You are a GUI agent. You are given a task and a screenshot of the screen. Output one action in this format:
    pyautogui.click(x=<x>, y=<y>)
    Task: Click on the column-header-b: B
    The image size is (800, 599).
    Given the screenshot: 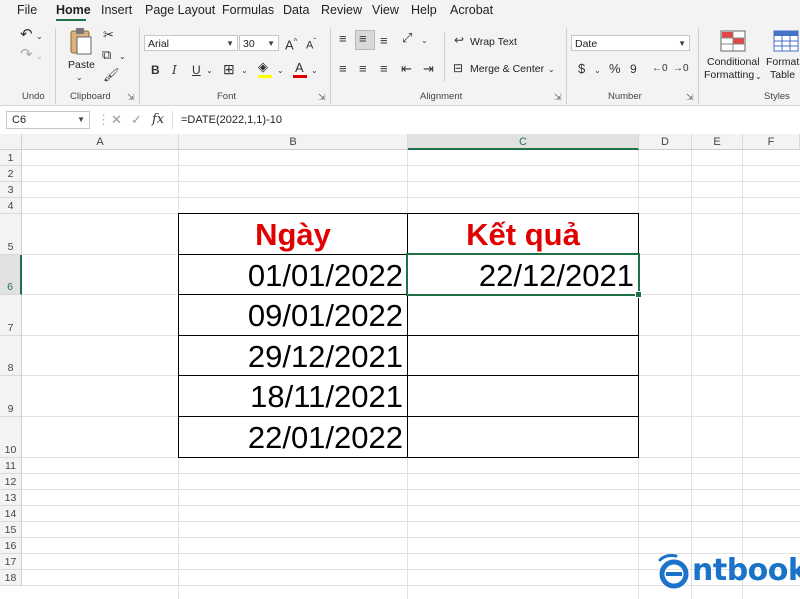 What is the action you would take?
    pyautogui.click(x=293, y=142)
    